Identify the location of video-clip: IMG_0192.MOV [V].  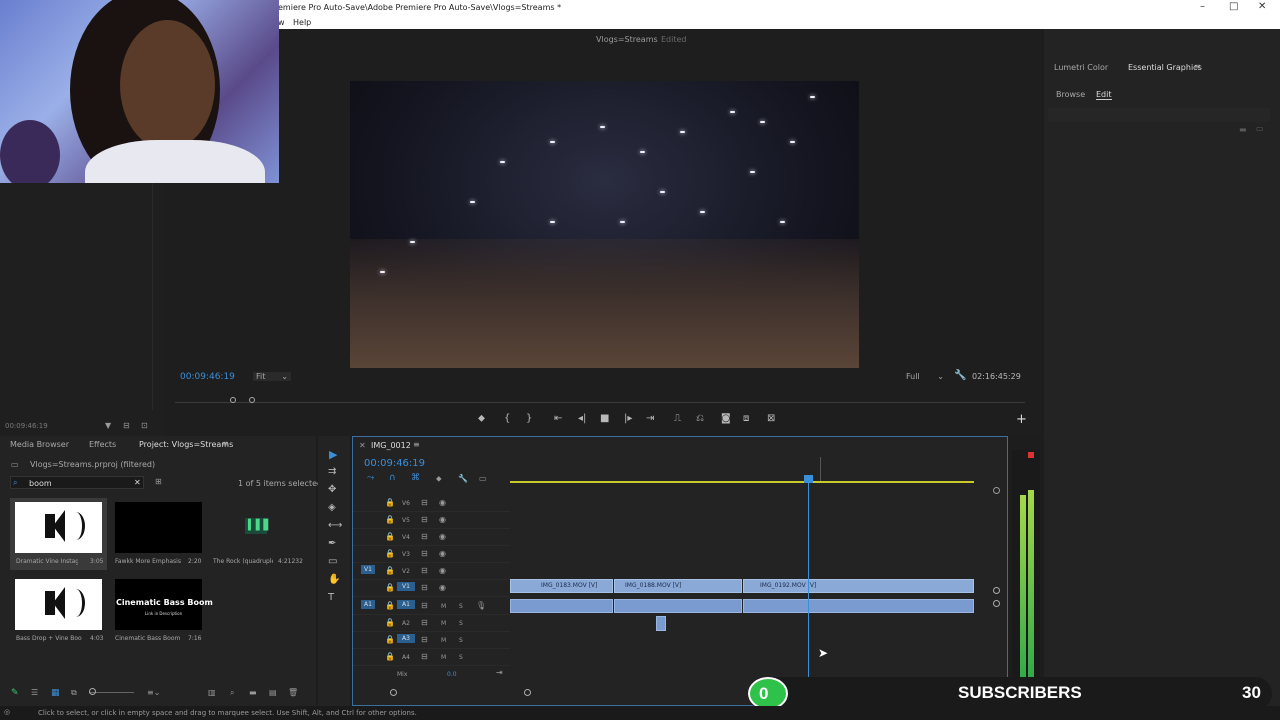
(858, 586).